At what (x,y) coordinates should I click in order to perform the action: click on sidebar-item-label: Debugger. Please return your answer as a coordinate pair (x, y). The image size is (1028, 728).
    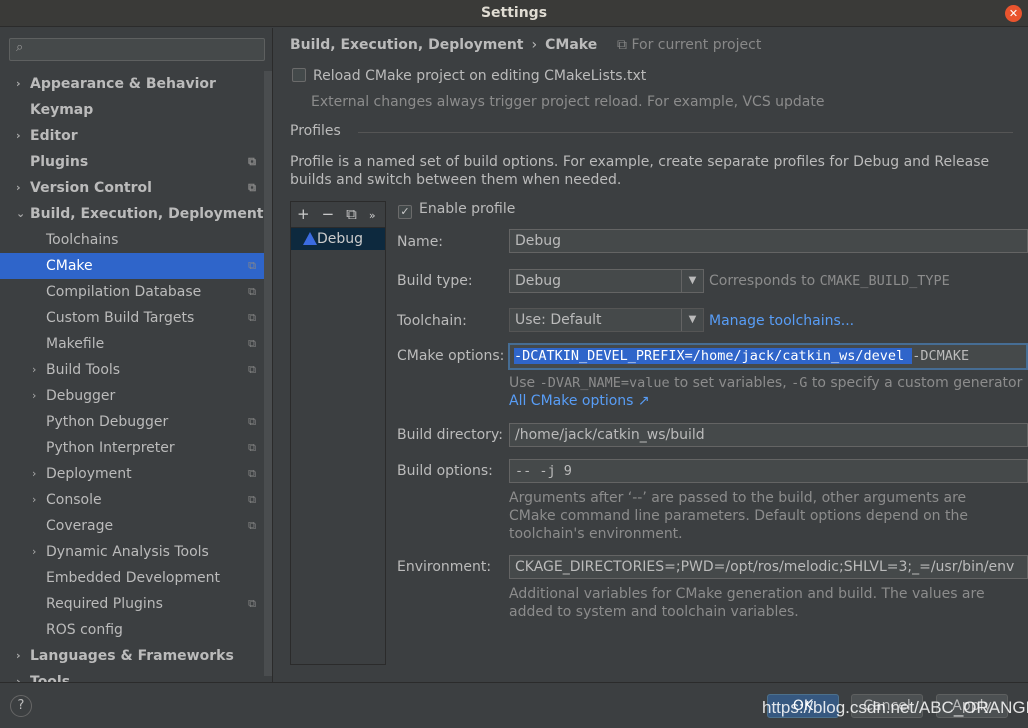
    Looking at the image, I should click on (81, 396).